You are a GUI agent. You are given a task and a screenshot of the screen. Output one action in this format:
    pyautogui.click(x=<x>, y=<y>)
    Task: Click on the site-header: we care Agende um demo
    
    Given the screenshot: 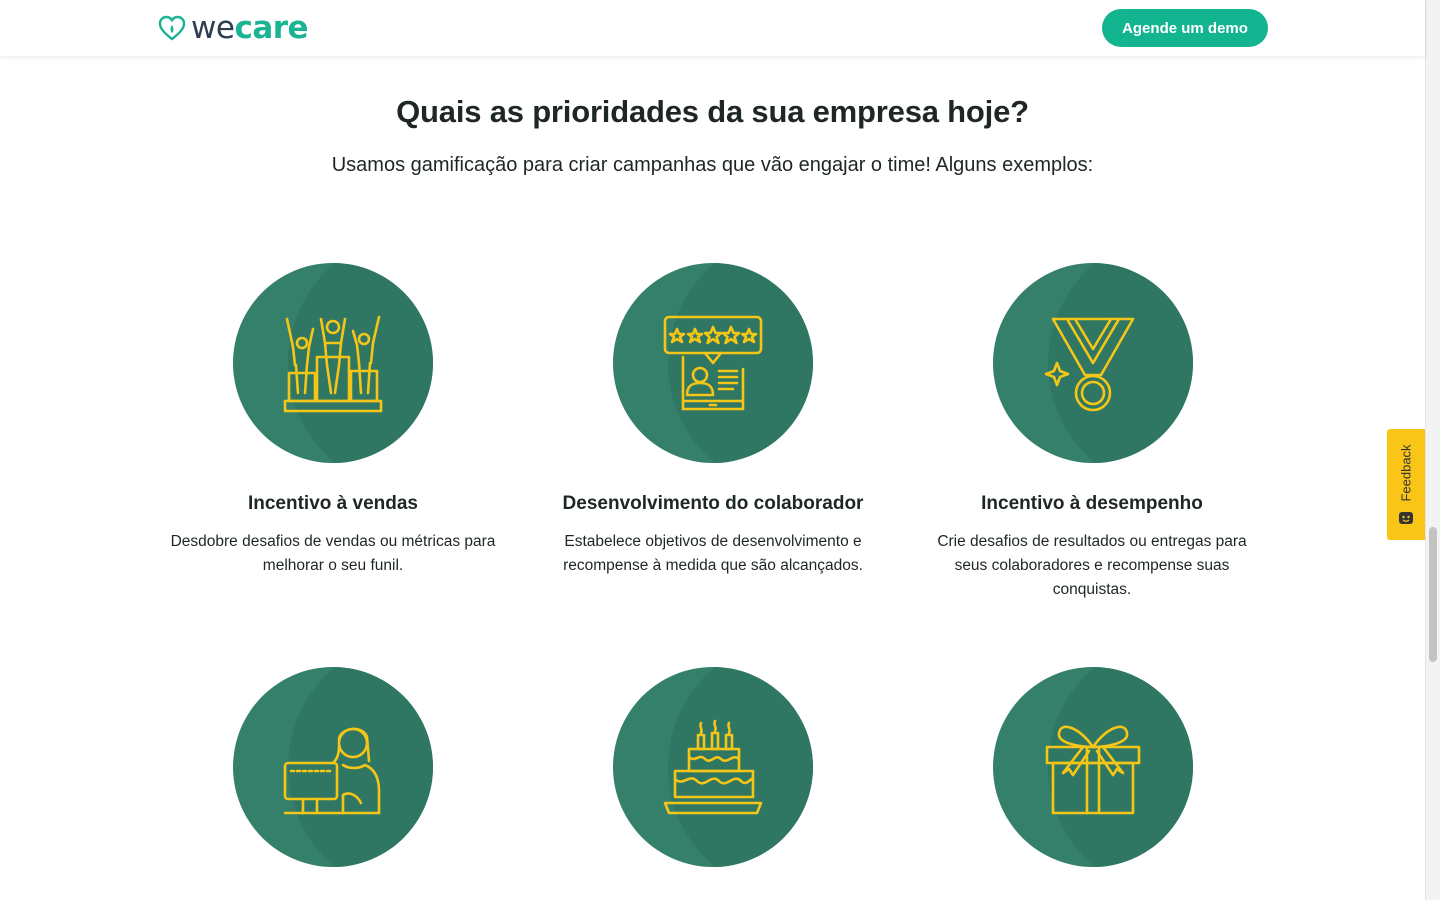 What is the action you would take?
    pyautogui.click(x=712, y=28)
    